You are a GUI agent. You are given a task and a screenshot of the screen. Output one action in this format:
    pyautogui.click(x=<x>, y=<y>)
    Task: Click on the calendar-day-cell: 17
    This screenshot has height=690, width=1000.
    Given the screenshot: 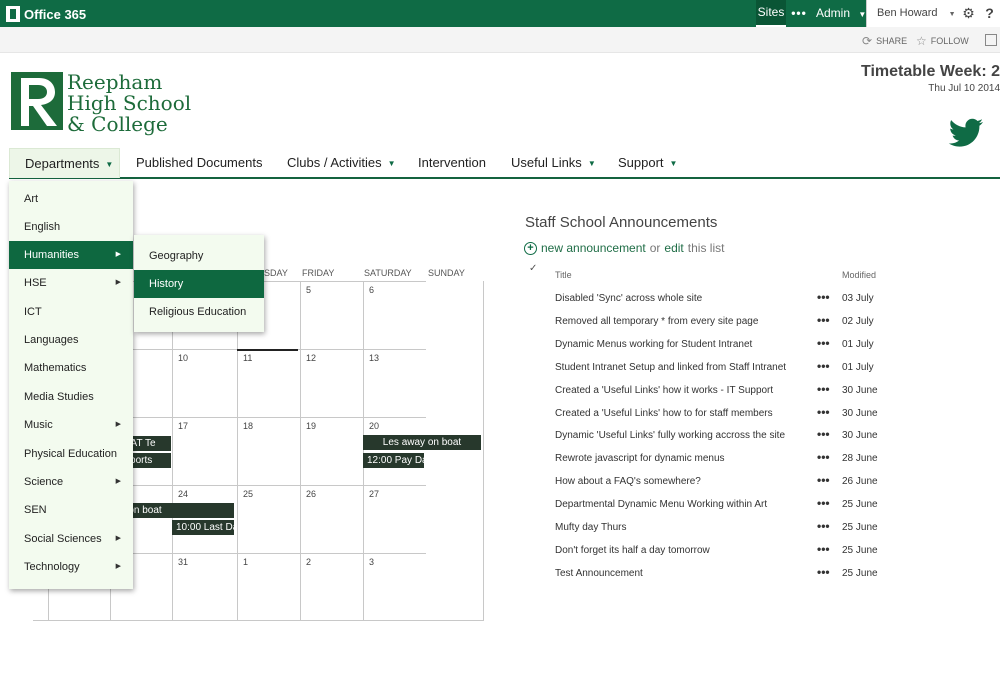 What is the action you would take?
    pyautogui.click(x=204, y=451)
    